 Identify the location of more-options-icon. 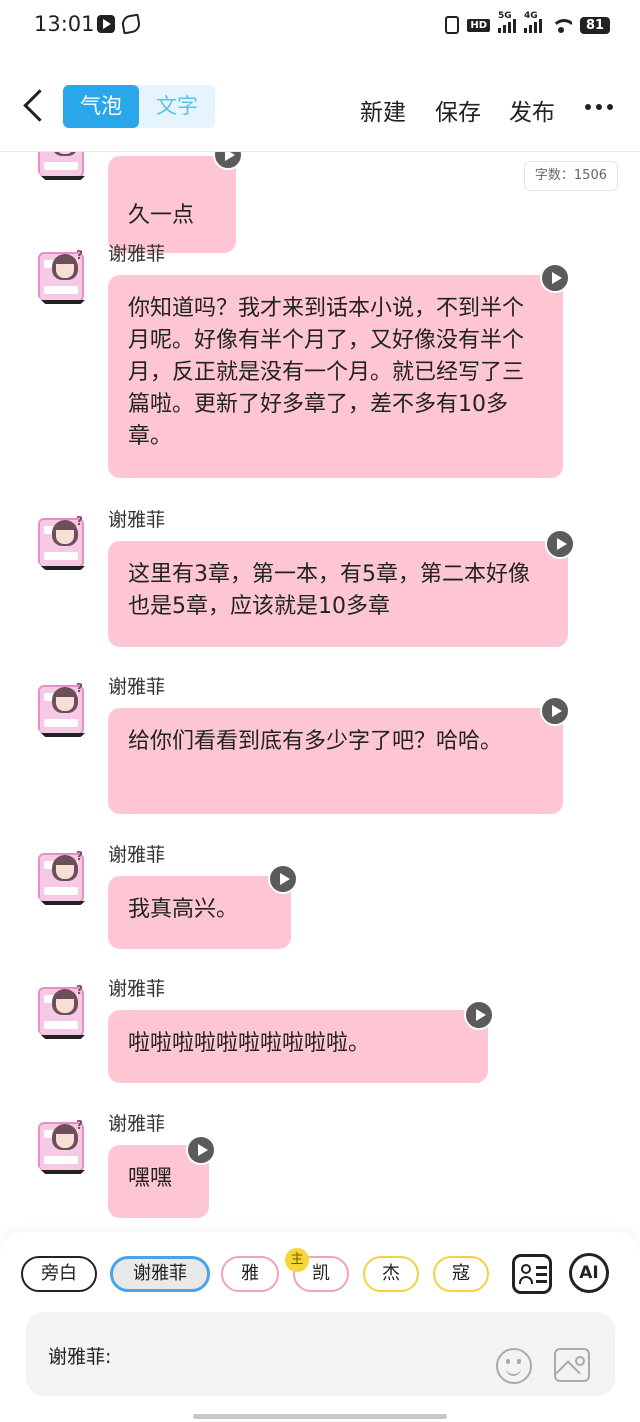
(599, 107).